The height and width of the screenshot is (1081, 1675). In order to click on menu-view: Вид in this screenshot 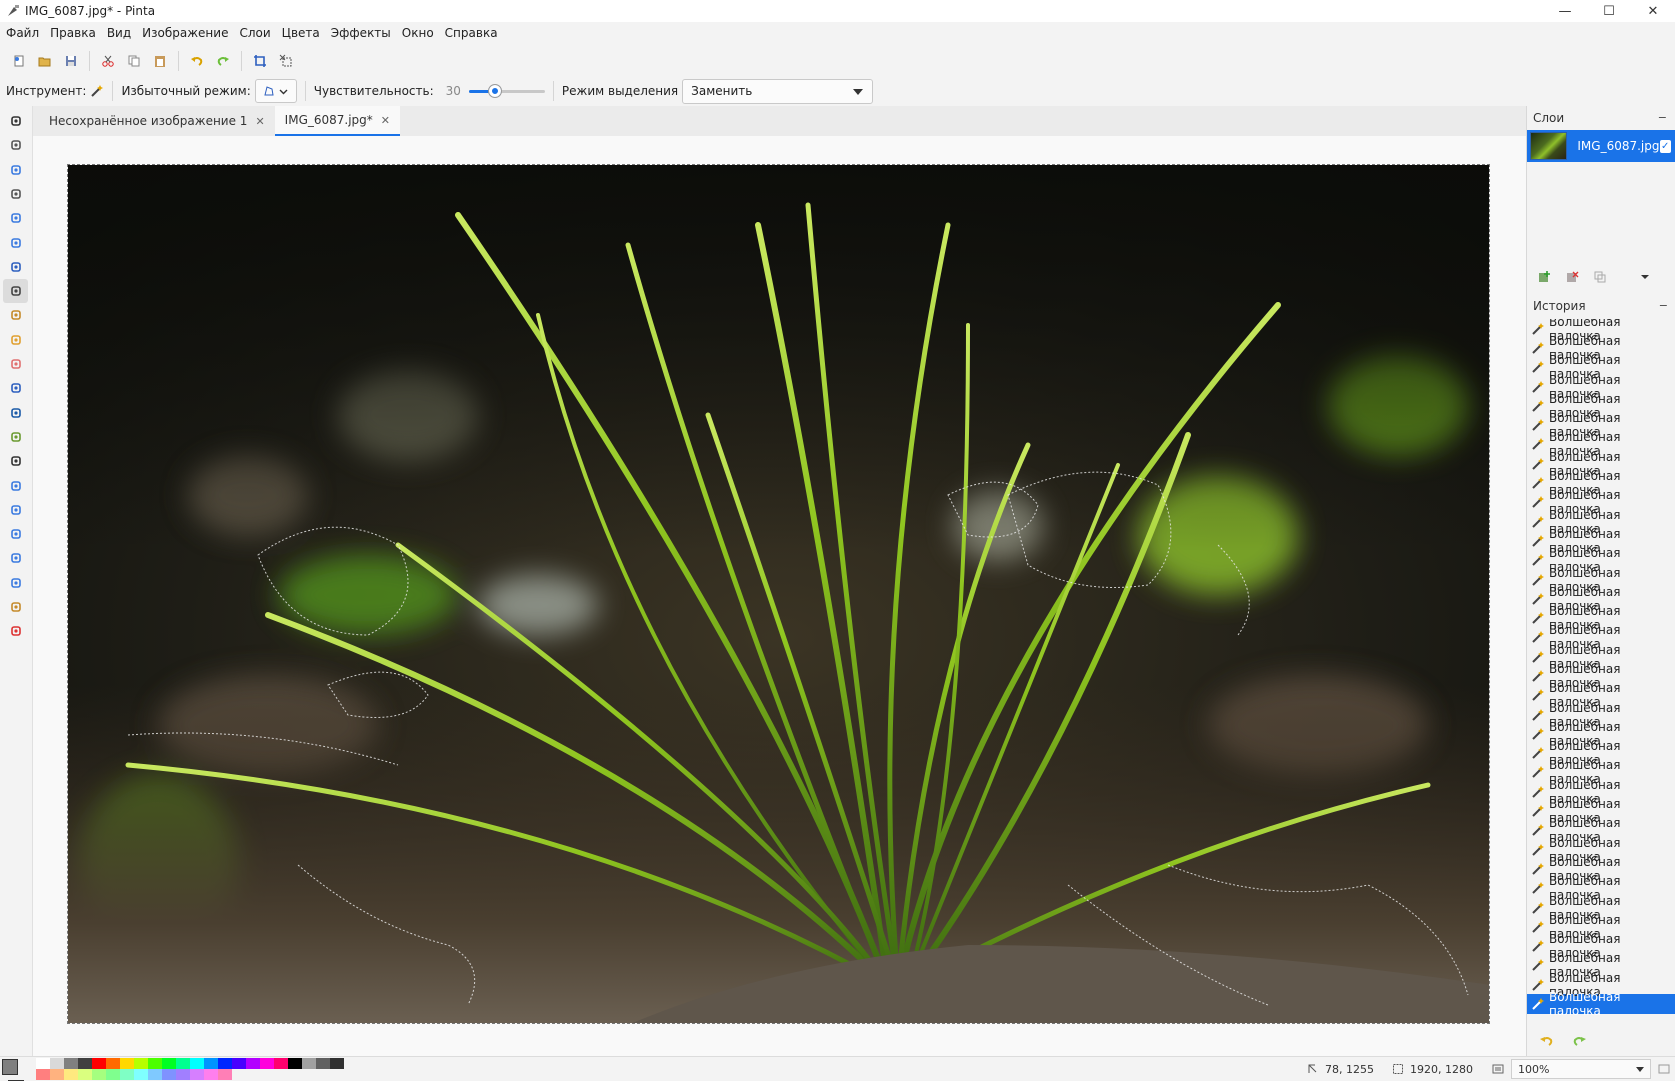, I will do `click(119, 33)`.